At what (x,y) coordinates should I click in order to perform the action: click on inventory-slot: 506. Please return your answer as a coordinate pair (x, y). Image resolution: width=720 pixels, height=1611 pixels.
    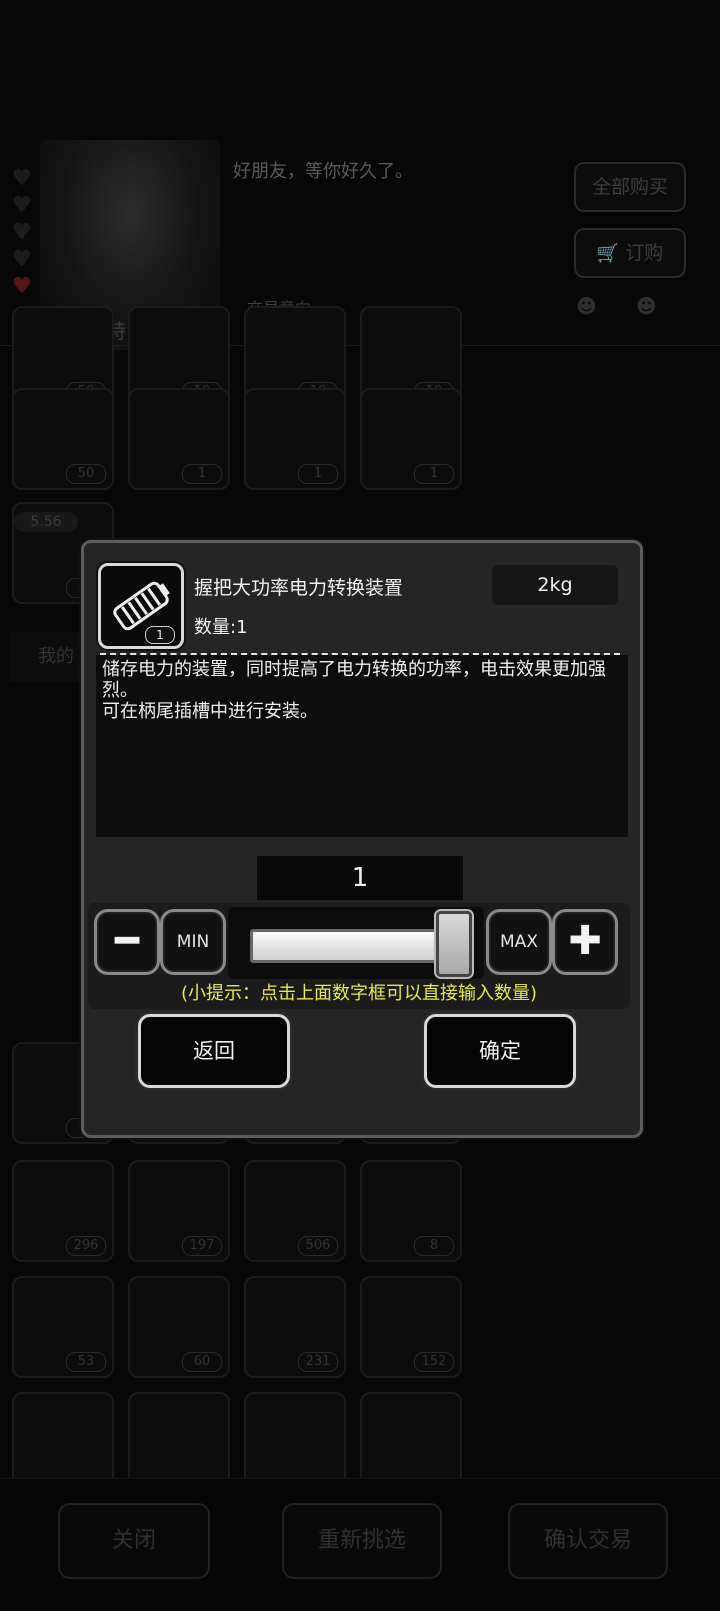
    Looking at the image, I should click on (295, 1211).